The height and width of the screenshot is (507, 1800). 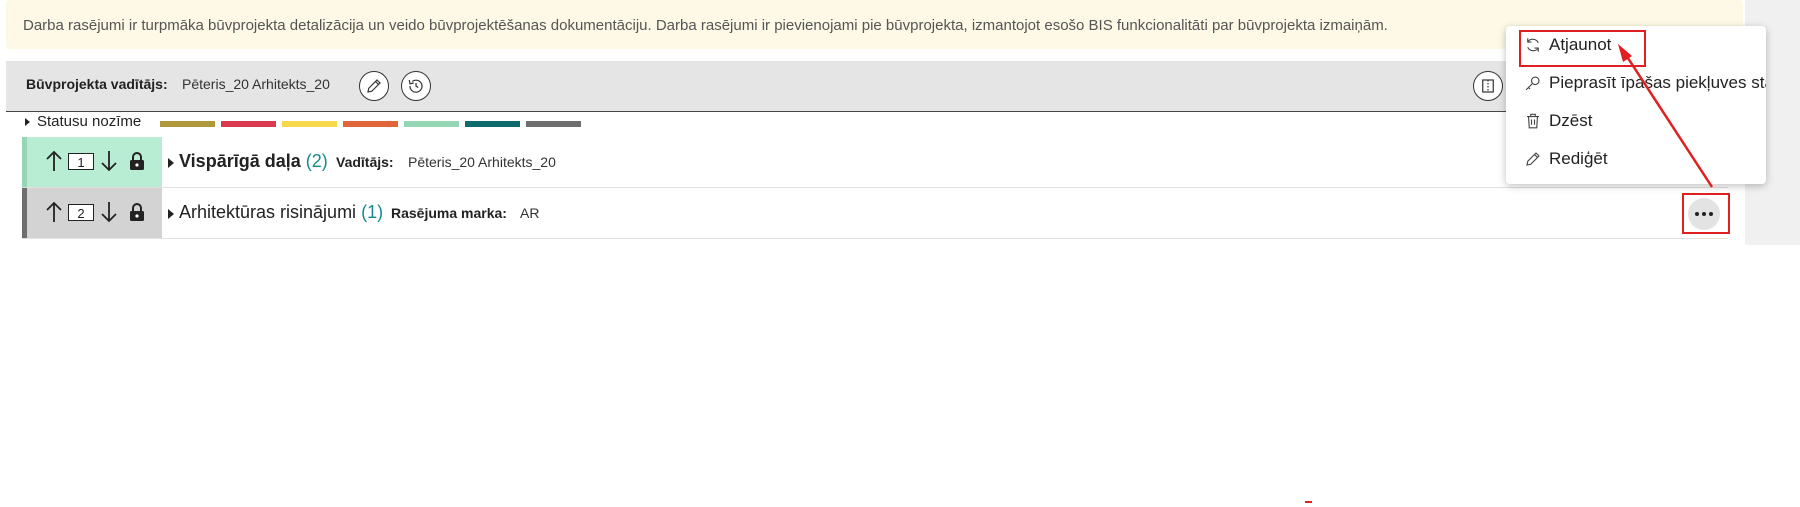 What do you see at coordinates (365, 162) in the screenshot?
I see `row-field-label: Vadītājs:` at bounding box center [365, 162].